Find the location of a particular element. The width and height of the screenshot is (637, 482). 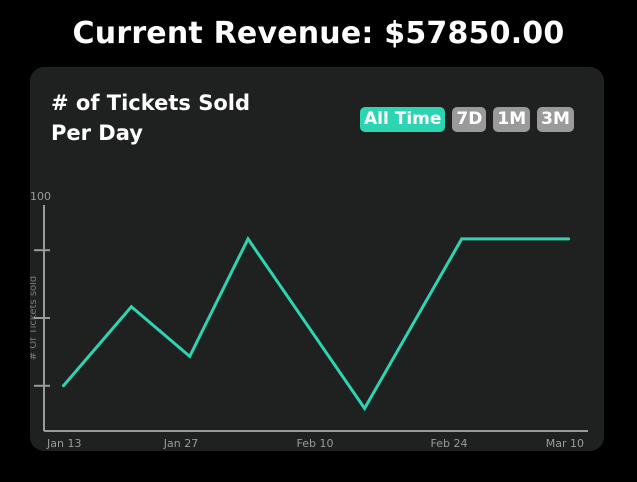

x-tick-label: Mar 10 is located at coordinates (565, 443).